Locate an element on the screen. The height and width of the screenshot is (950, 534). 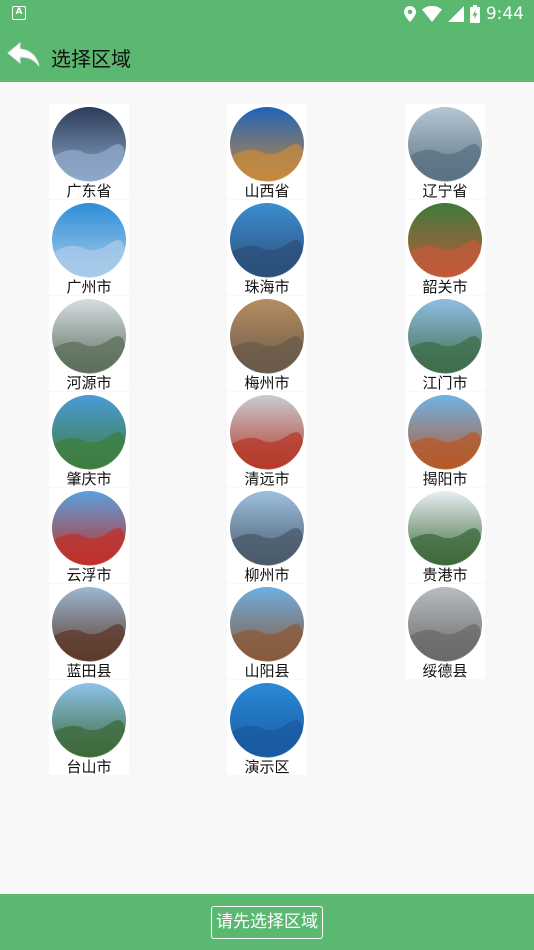
region-item: 云浮市 is located at coordinates (89, 536).